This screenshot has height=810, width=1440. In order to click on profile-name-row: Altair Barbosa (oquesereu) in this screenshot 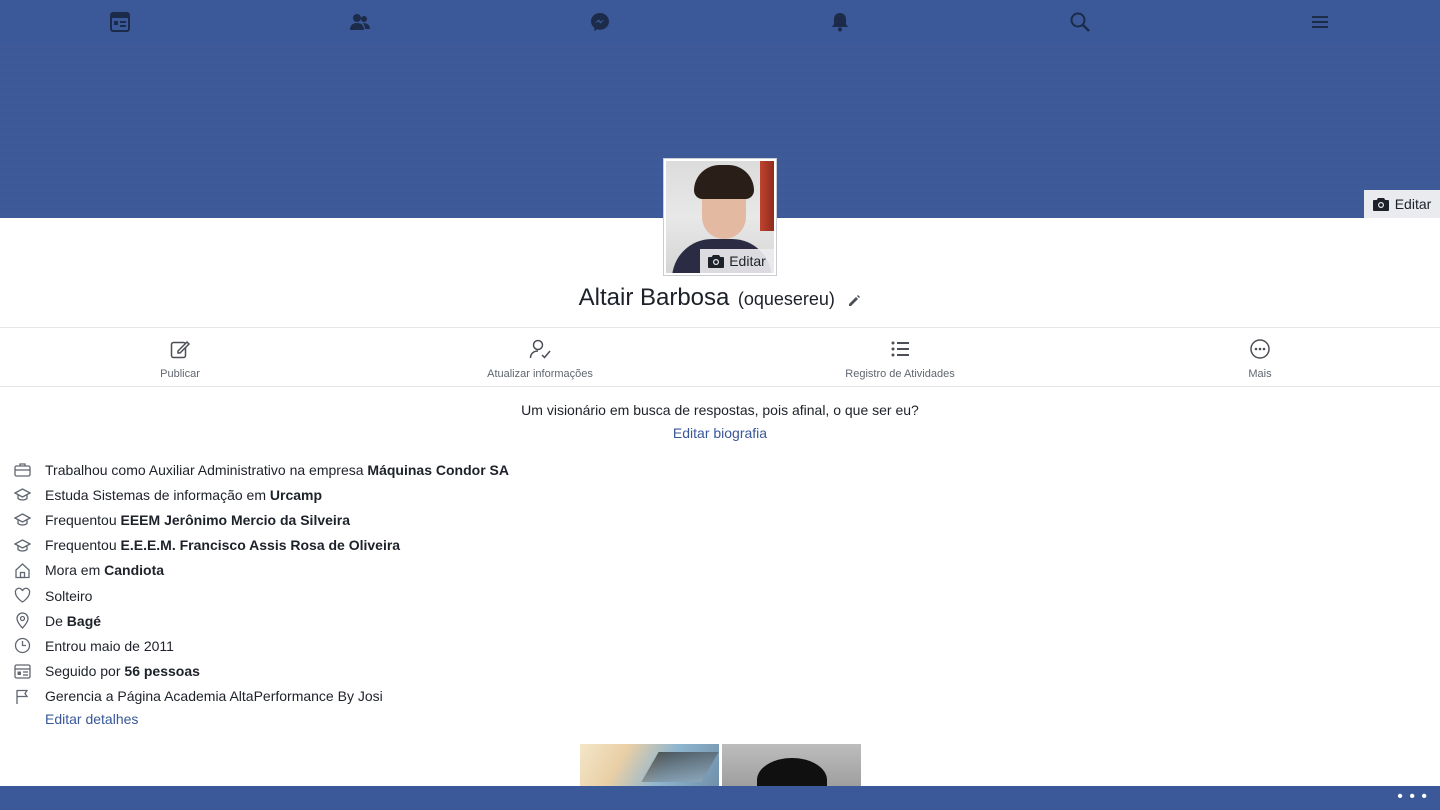, I will do `click(720, 298)`.